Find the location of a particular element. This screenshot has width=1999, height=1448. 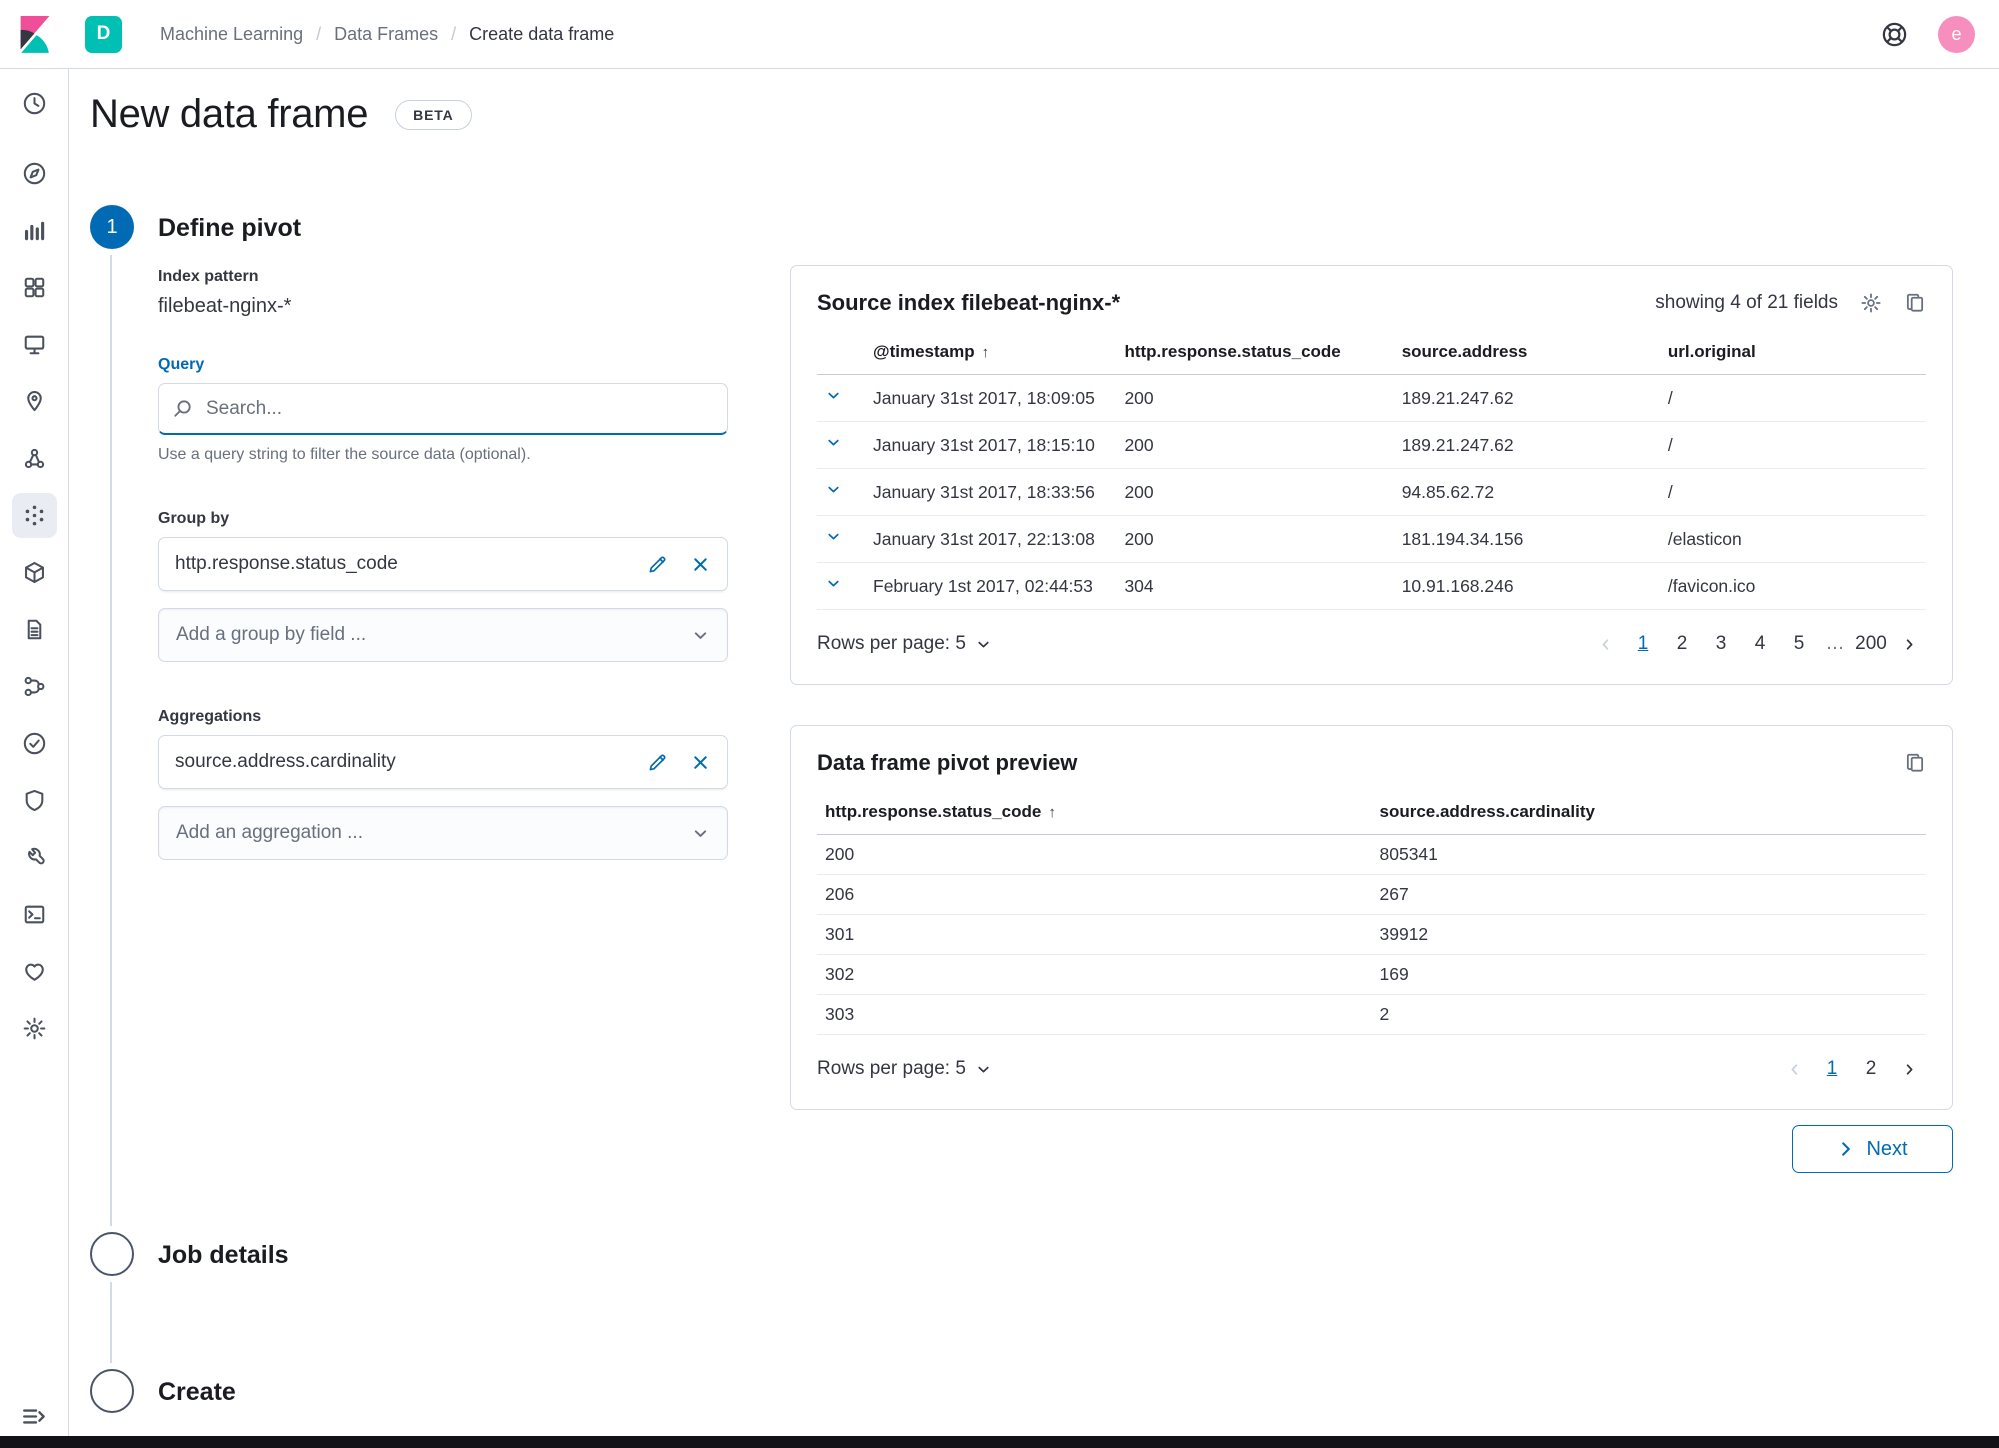

breadcrumb-machine-learning: Machine Learning is located at coordinates (231, 34).